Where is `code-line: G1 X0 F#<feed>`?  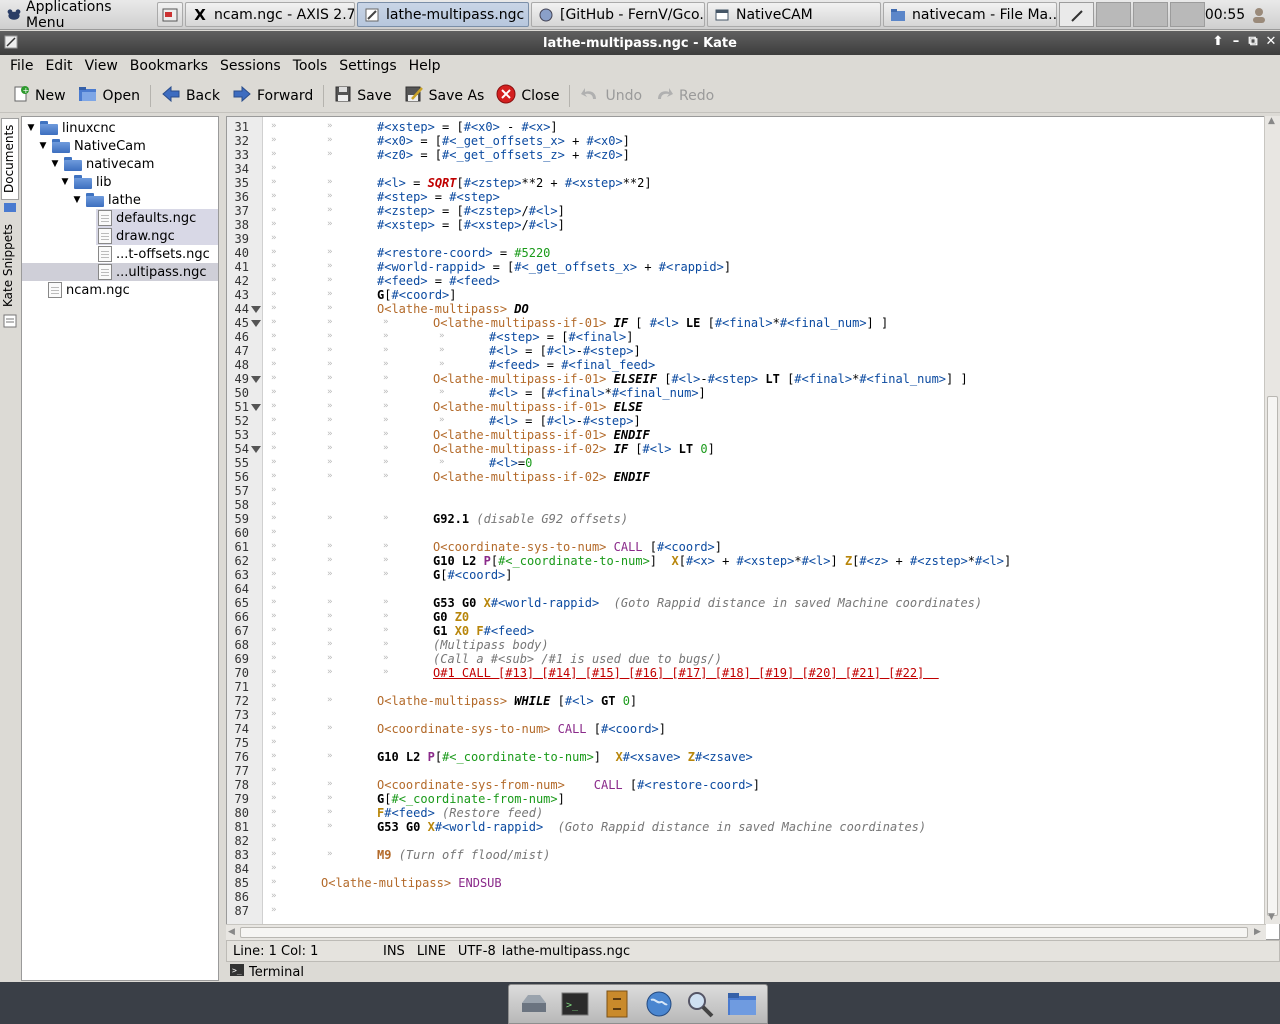 code-line: G1 X0 F#<feed> is located at coordinates (483, 631).